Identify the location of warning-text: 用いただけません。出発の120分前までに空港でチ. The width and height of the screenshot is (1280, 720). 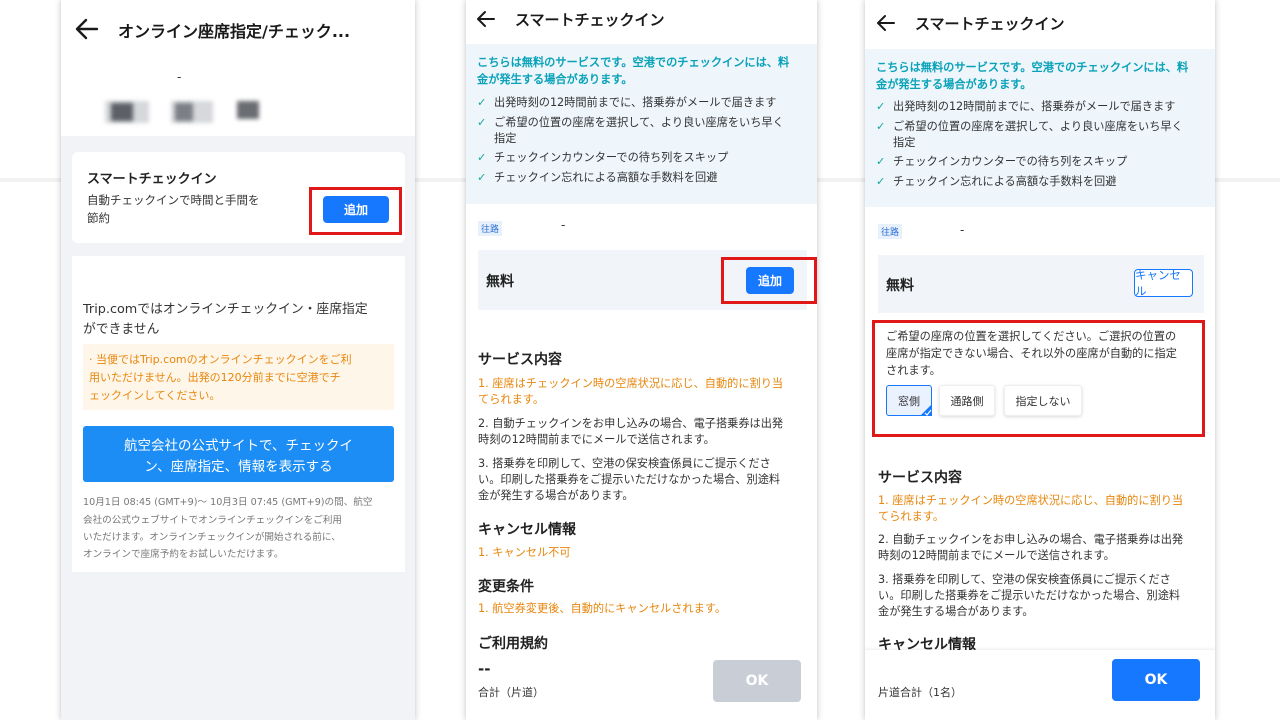
(215, 377).